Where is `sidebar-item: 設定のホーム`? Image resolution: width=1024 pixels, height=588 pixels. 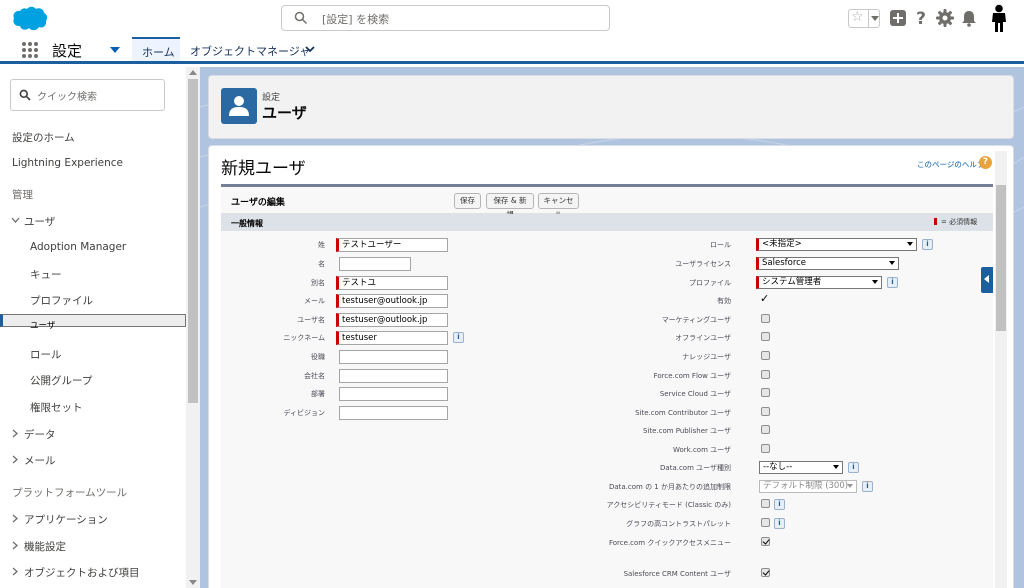
sidebar-item: 設定のホーム is located at coordinates (93, 137).